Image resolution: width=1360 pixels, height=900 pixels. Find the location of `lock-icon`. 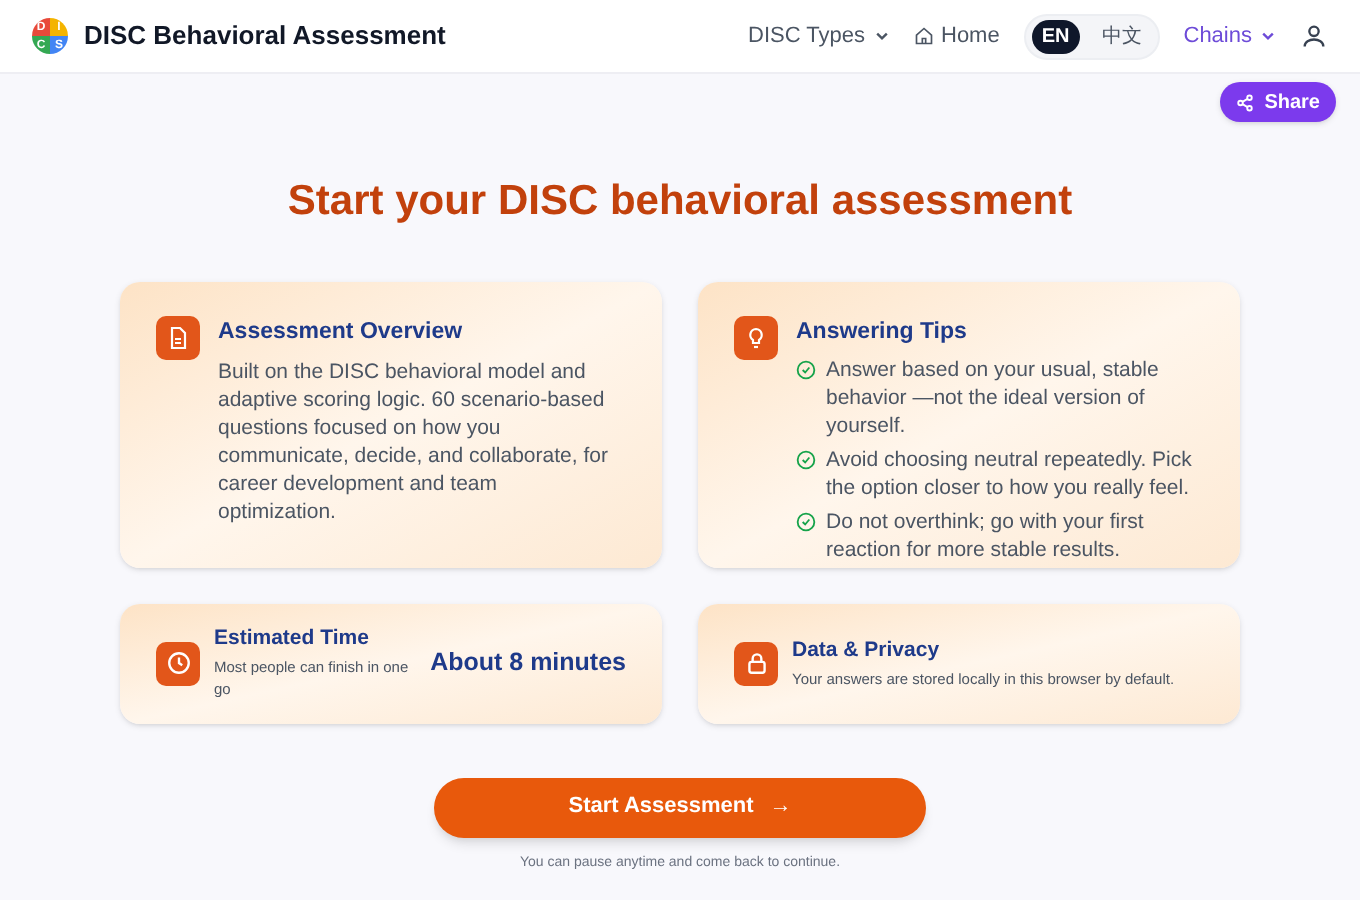

lock-icon is located at coordinates (756, 663).